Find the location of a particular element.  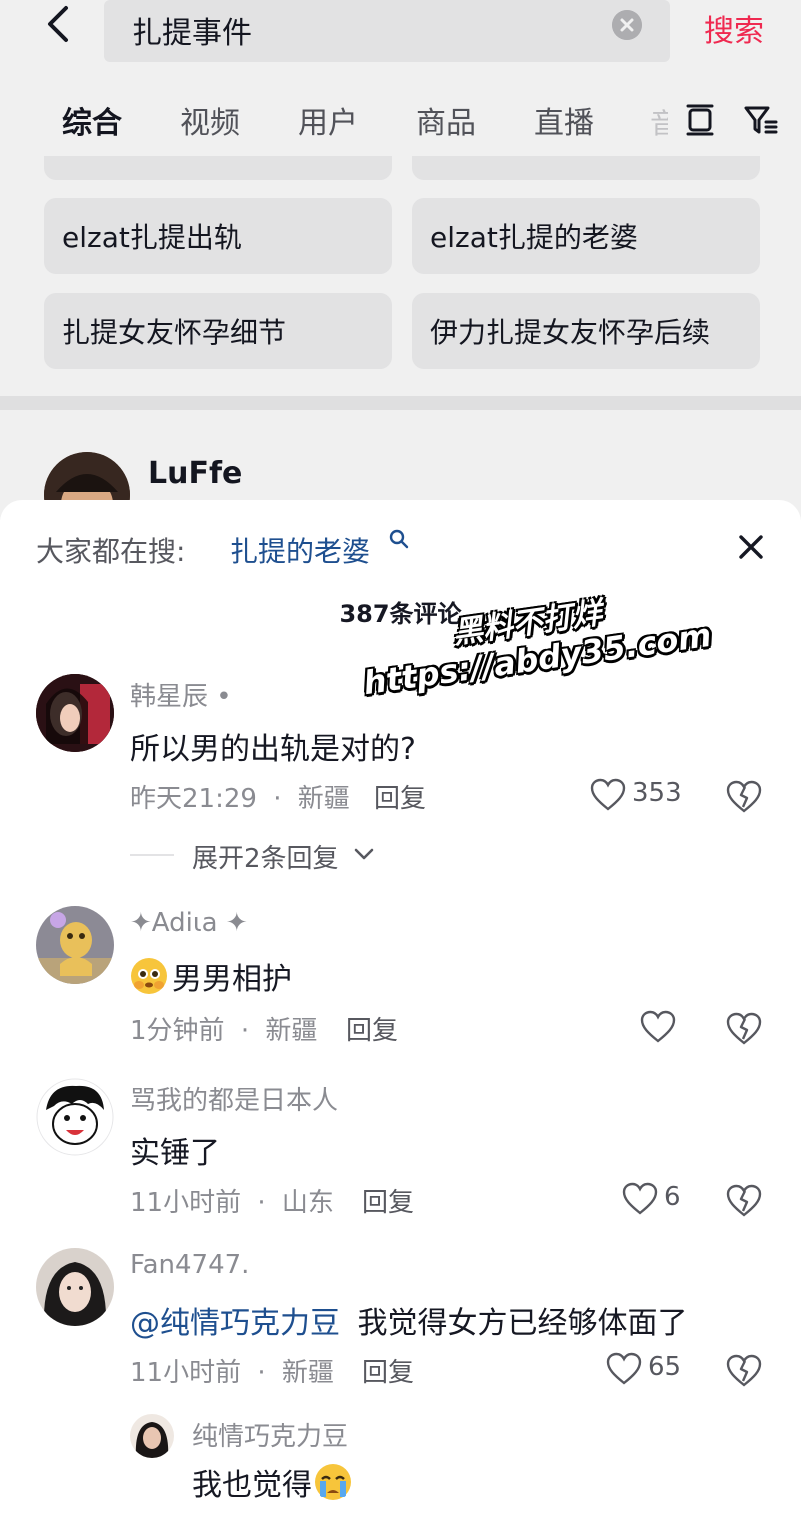

close-icon is located at coordinates (751, 547).